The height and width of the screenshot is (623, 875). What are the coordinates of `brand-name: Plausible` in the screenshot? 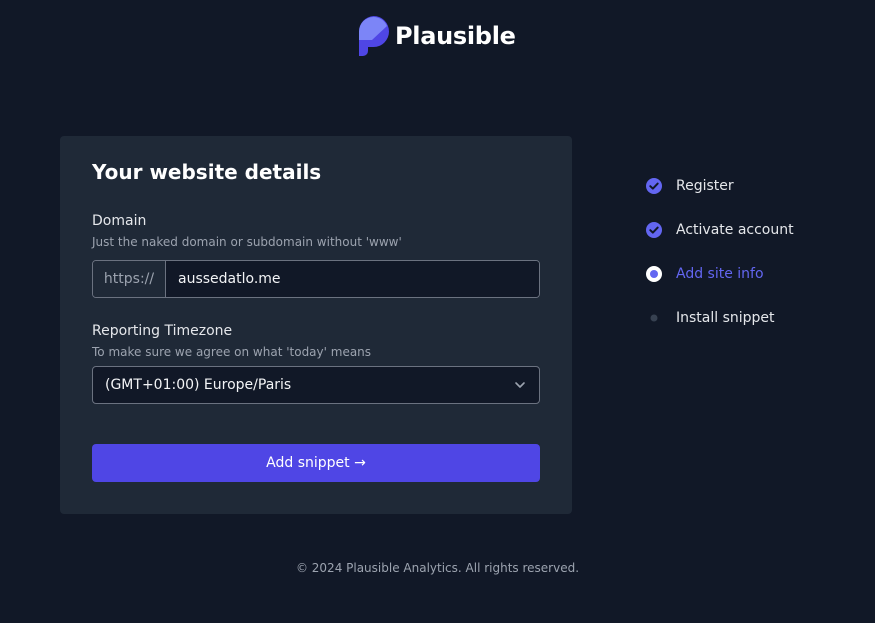 It's located at (455, 36).